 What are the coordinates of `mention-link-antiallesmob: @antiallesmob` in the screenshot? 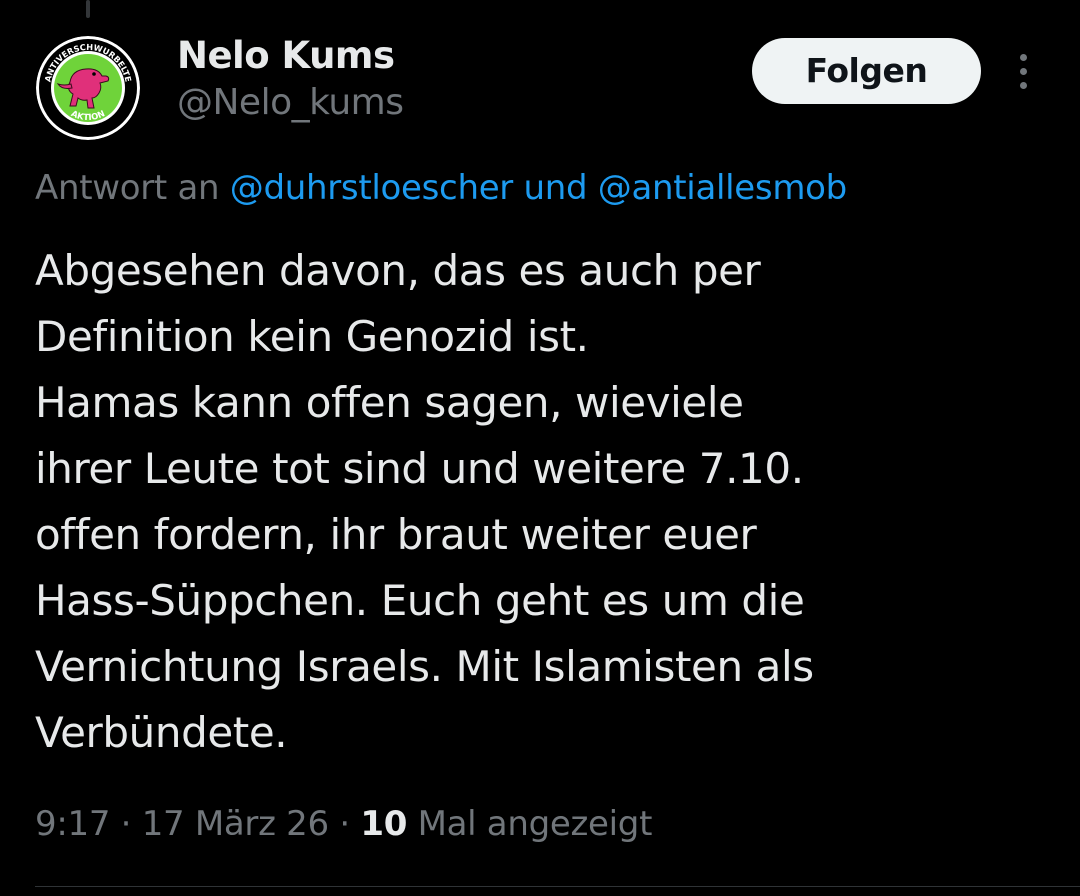 It's located at (722, 188).